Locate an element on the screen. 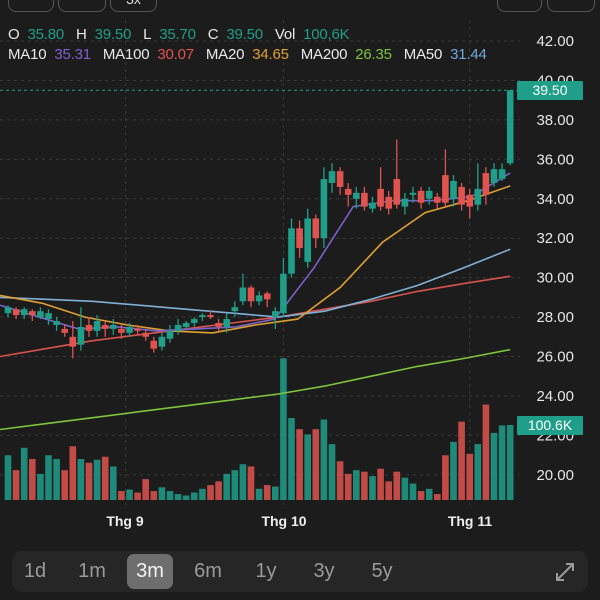 The height and width of the screenshot is (600, 600). ma-line-ma200 is located at coordinates (255, 389).